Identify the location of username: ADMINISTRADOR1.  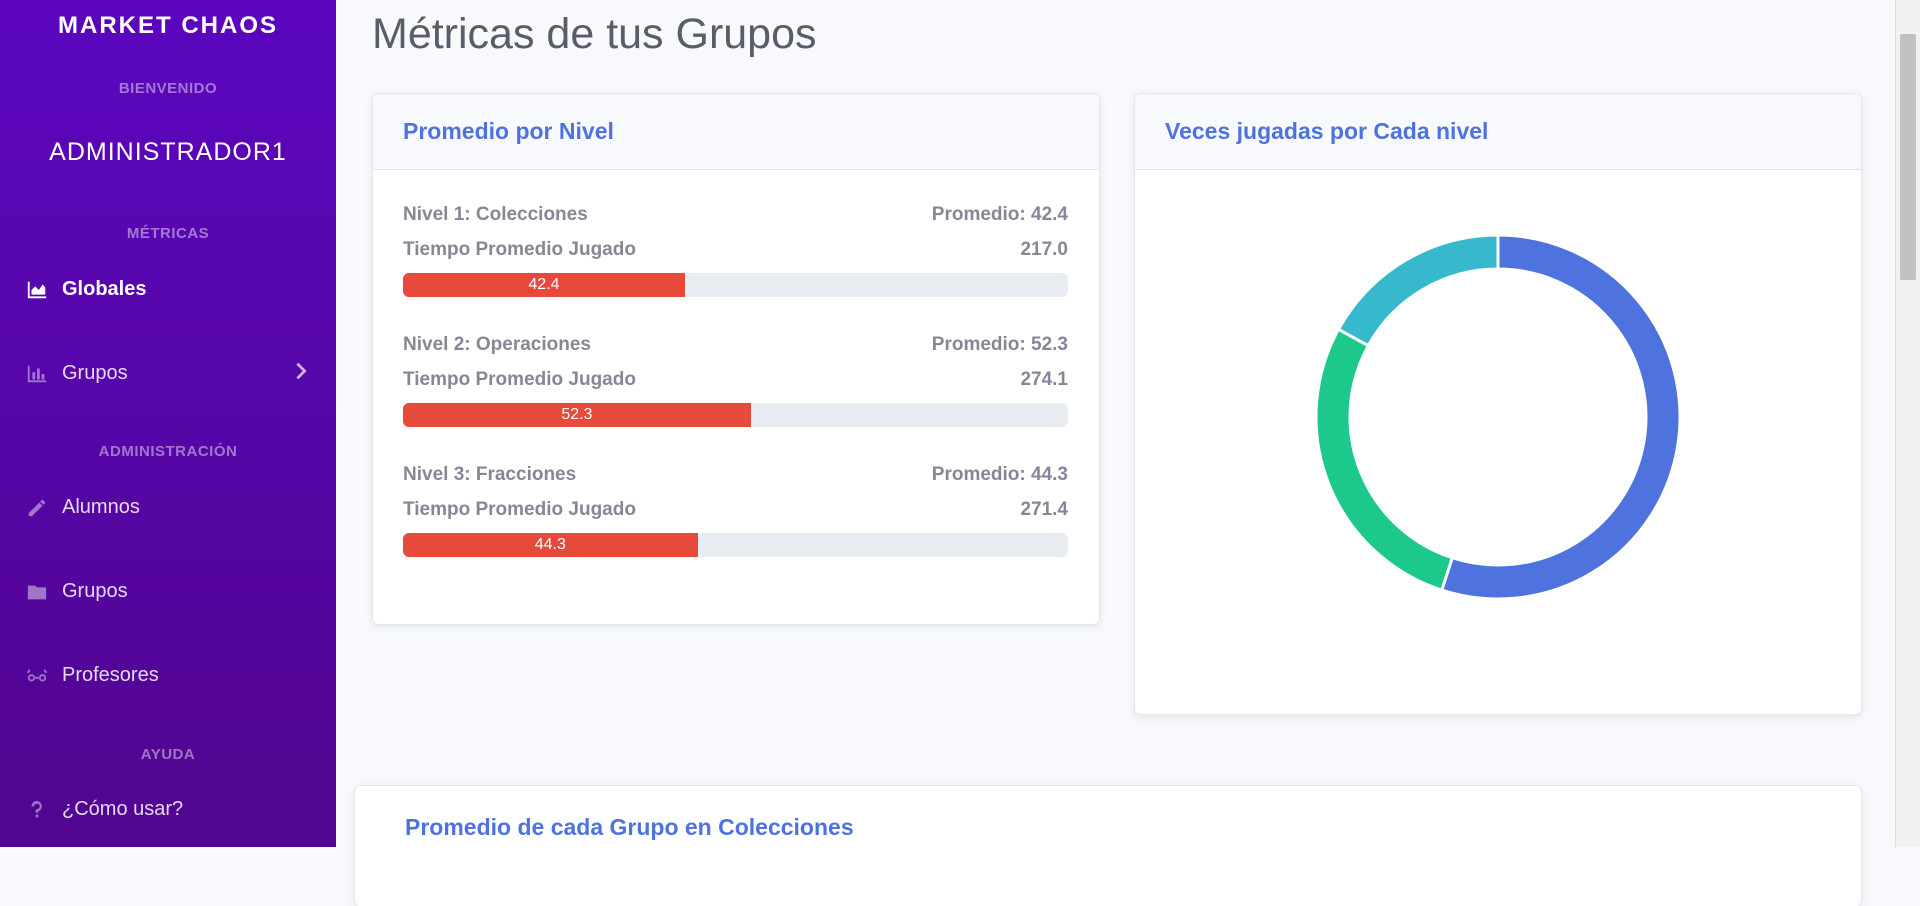
(168, 152).